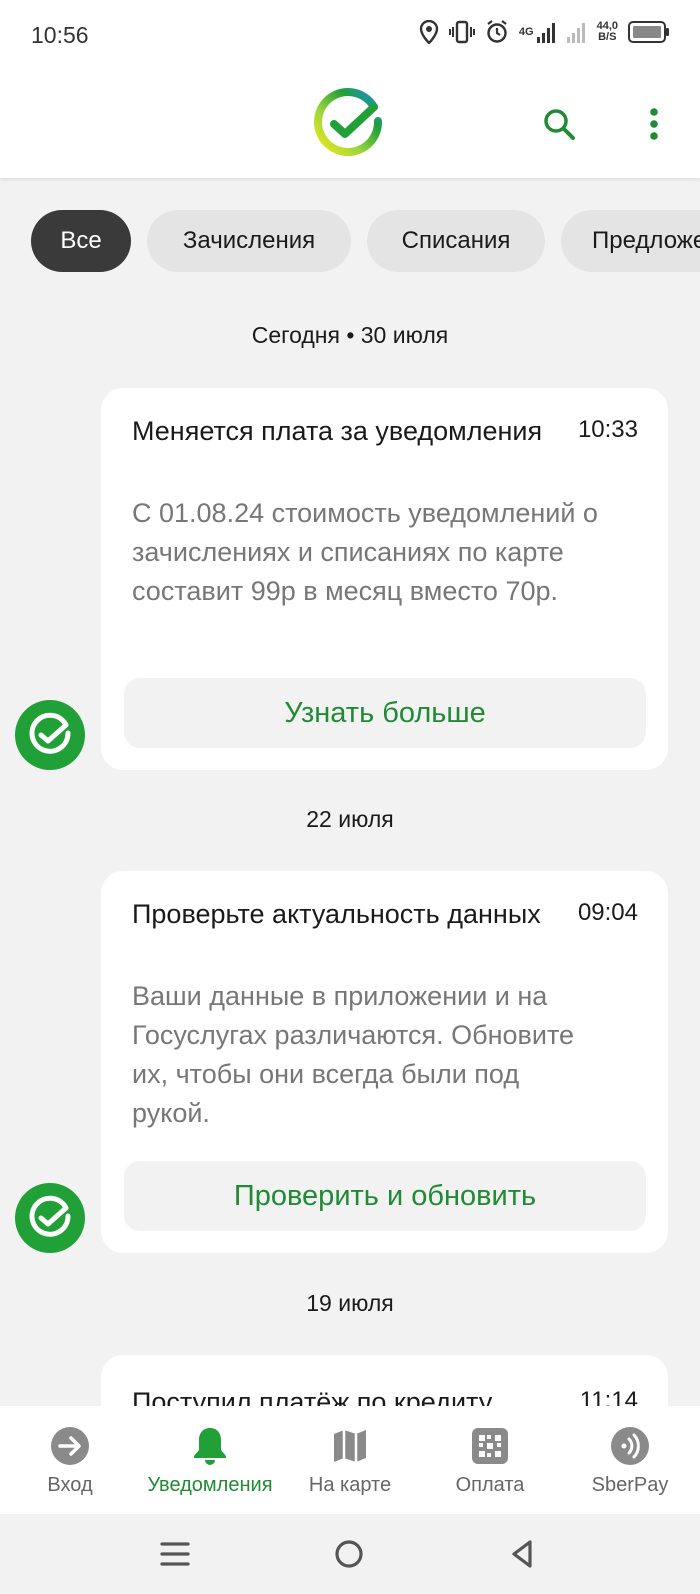  I want to click on status-icons: 4G 44,0 B/S, so click(544, 32).